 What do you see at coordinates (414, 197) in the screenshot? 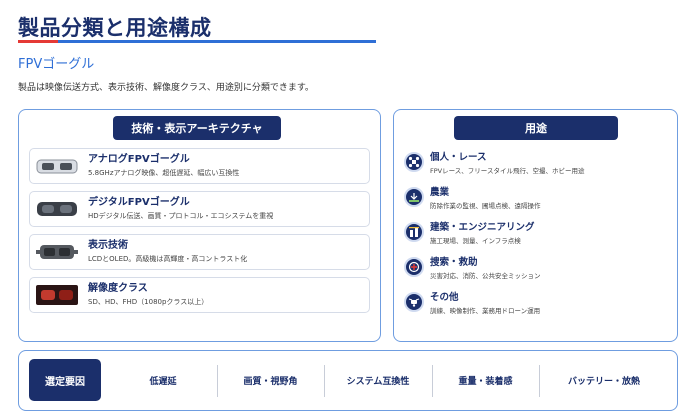
I see `field-icon` at bounding box center [414, 197].